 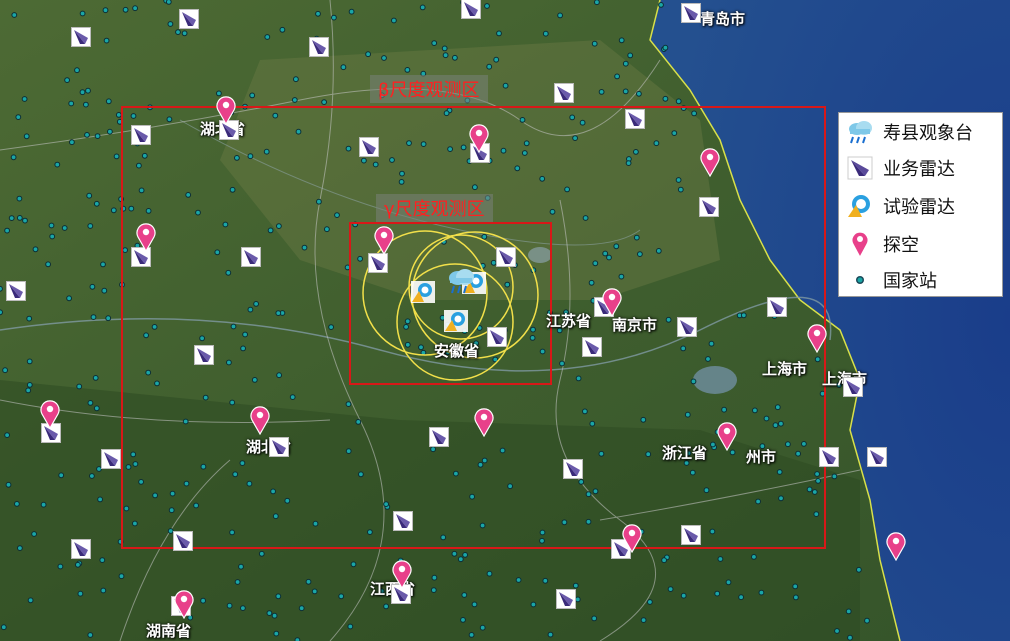 I want to click on city-label-hangzhou: 州市, so click(x=761, y=457).